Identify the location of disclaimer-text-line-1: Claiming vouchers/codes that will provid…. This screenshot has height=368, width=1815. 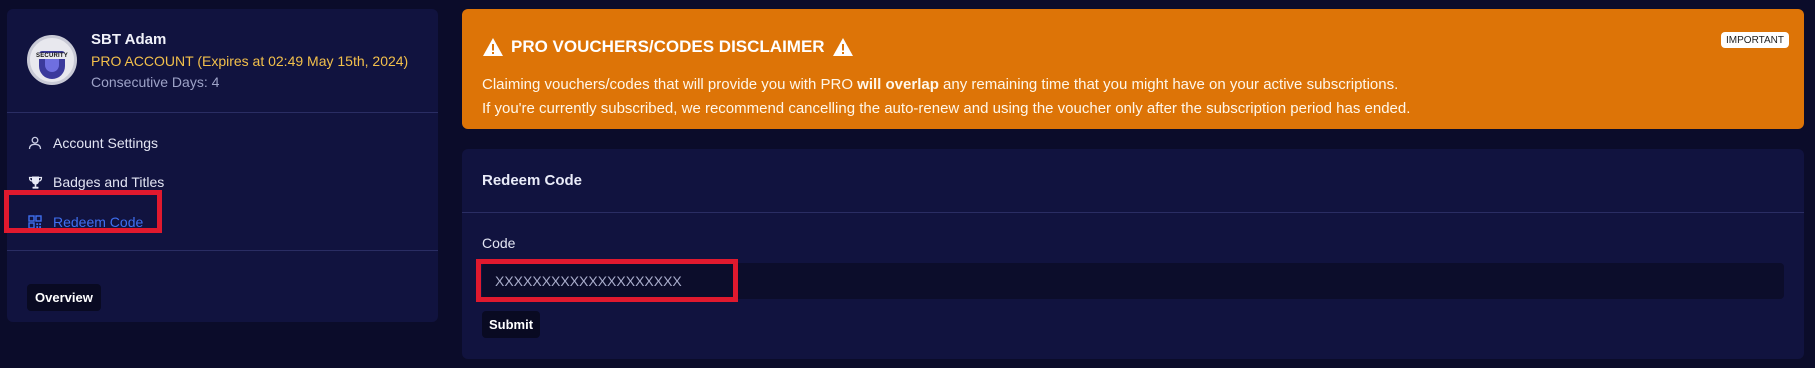
(940, 84).